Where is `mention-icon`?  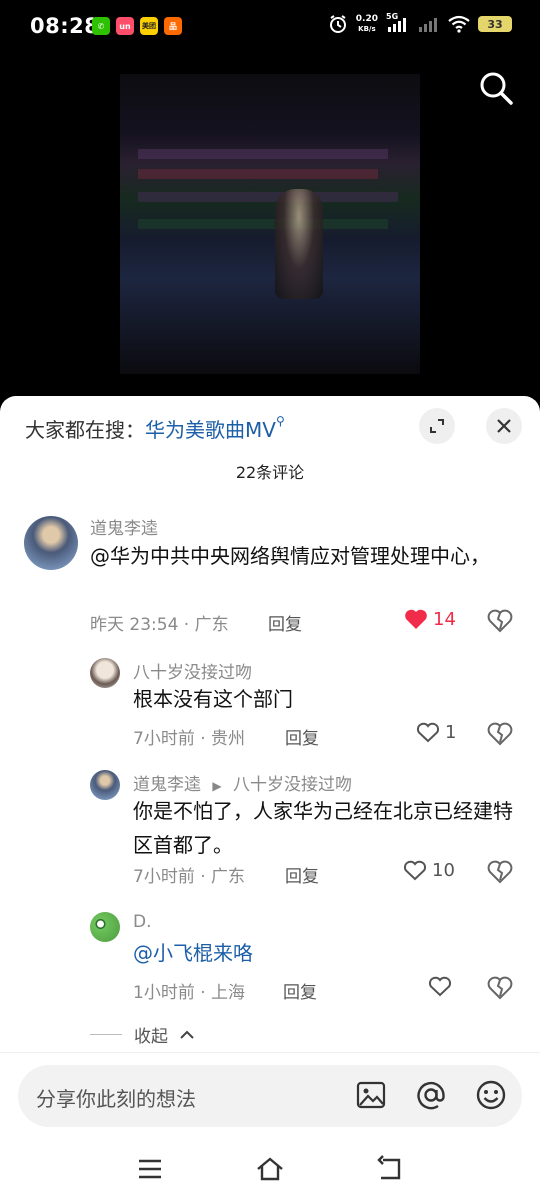 mention-icon is located at coordinates (431, 1095).